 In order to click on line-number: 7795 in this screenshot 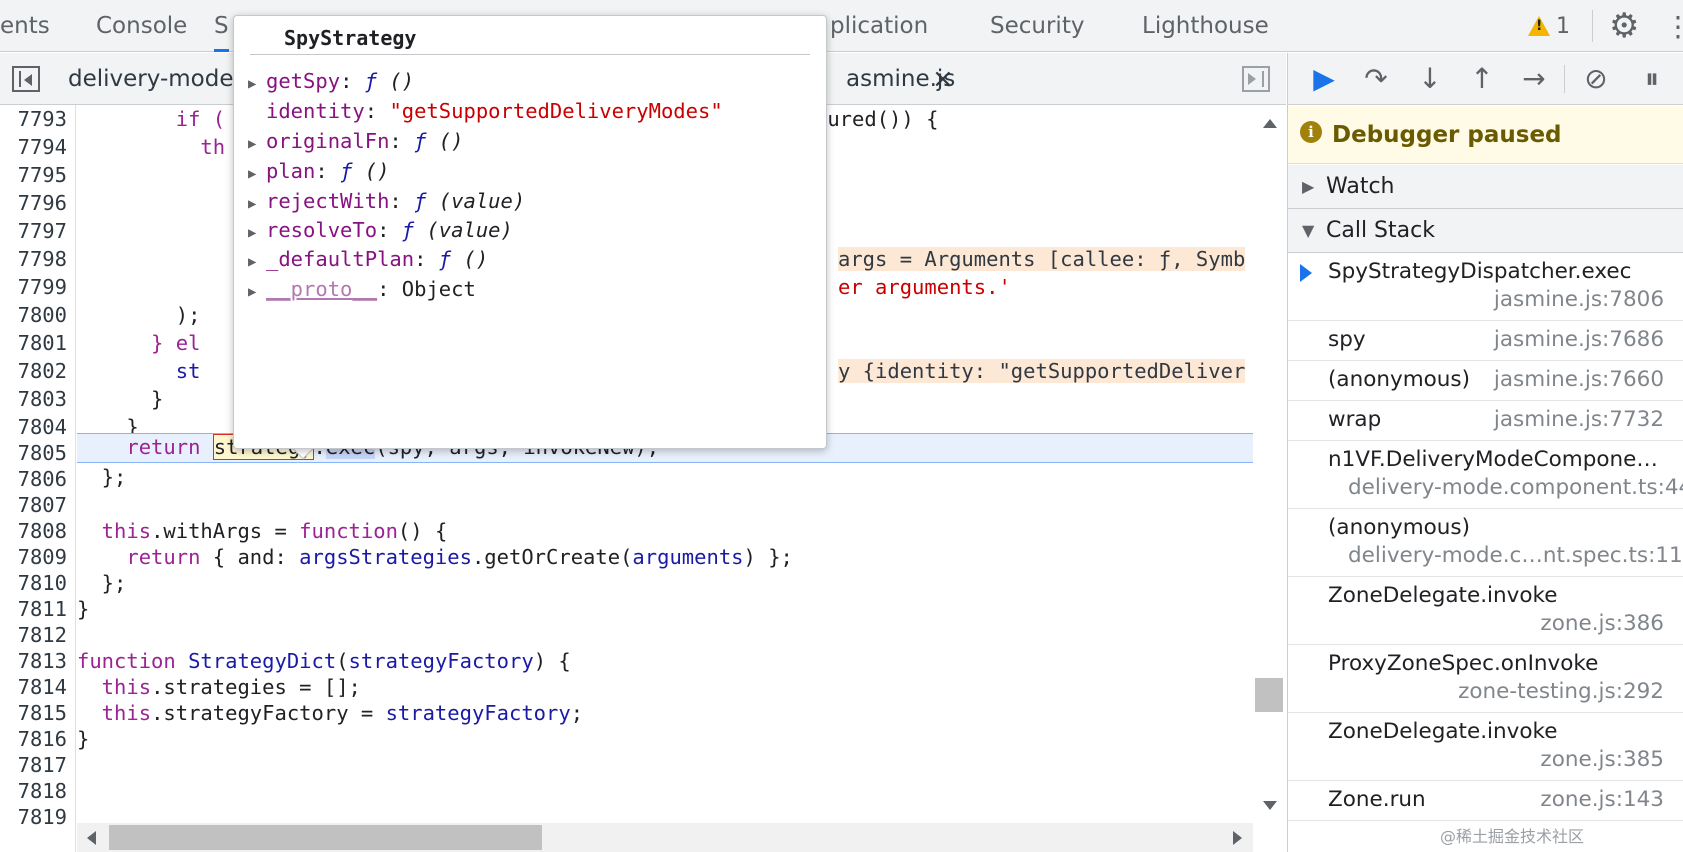, I will do `click(33, 175)`.